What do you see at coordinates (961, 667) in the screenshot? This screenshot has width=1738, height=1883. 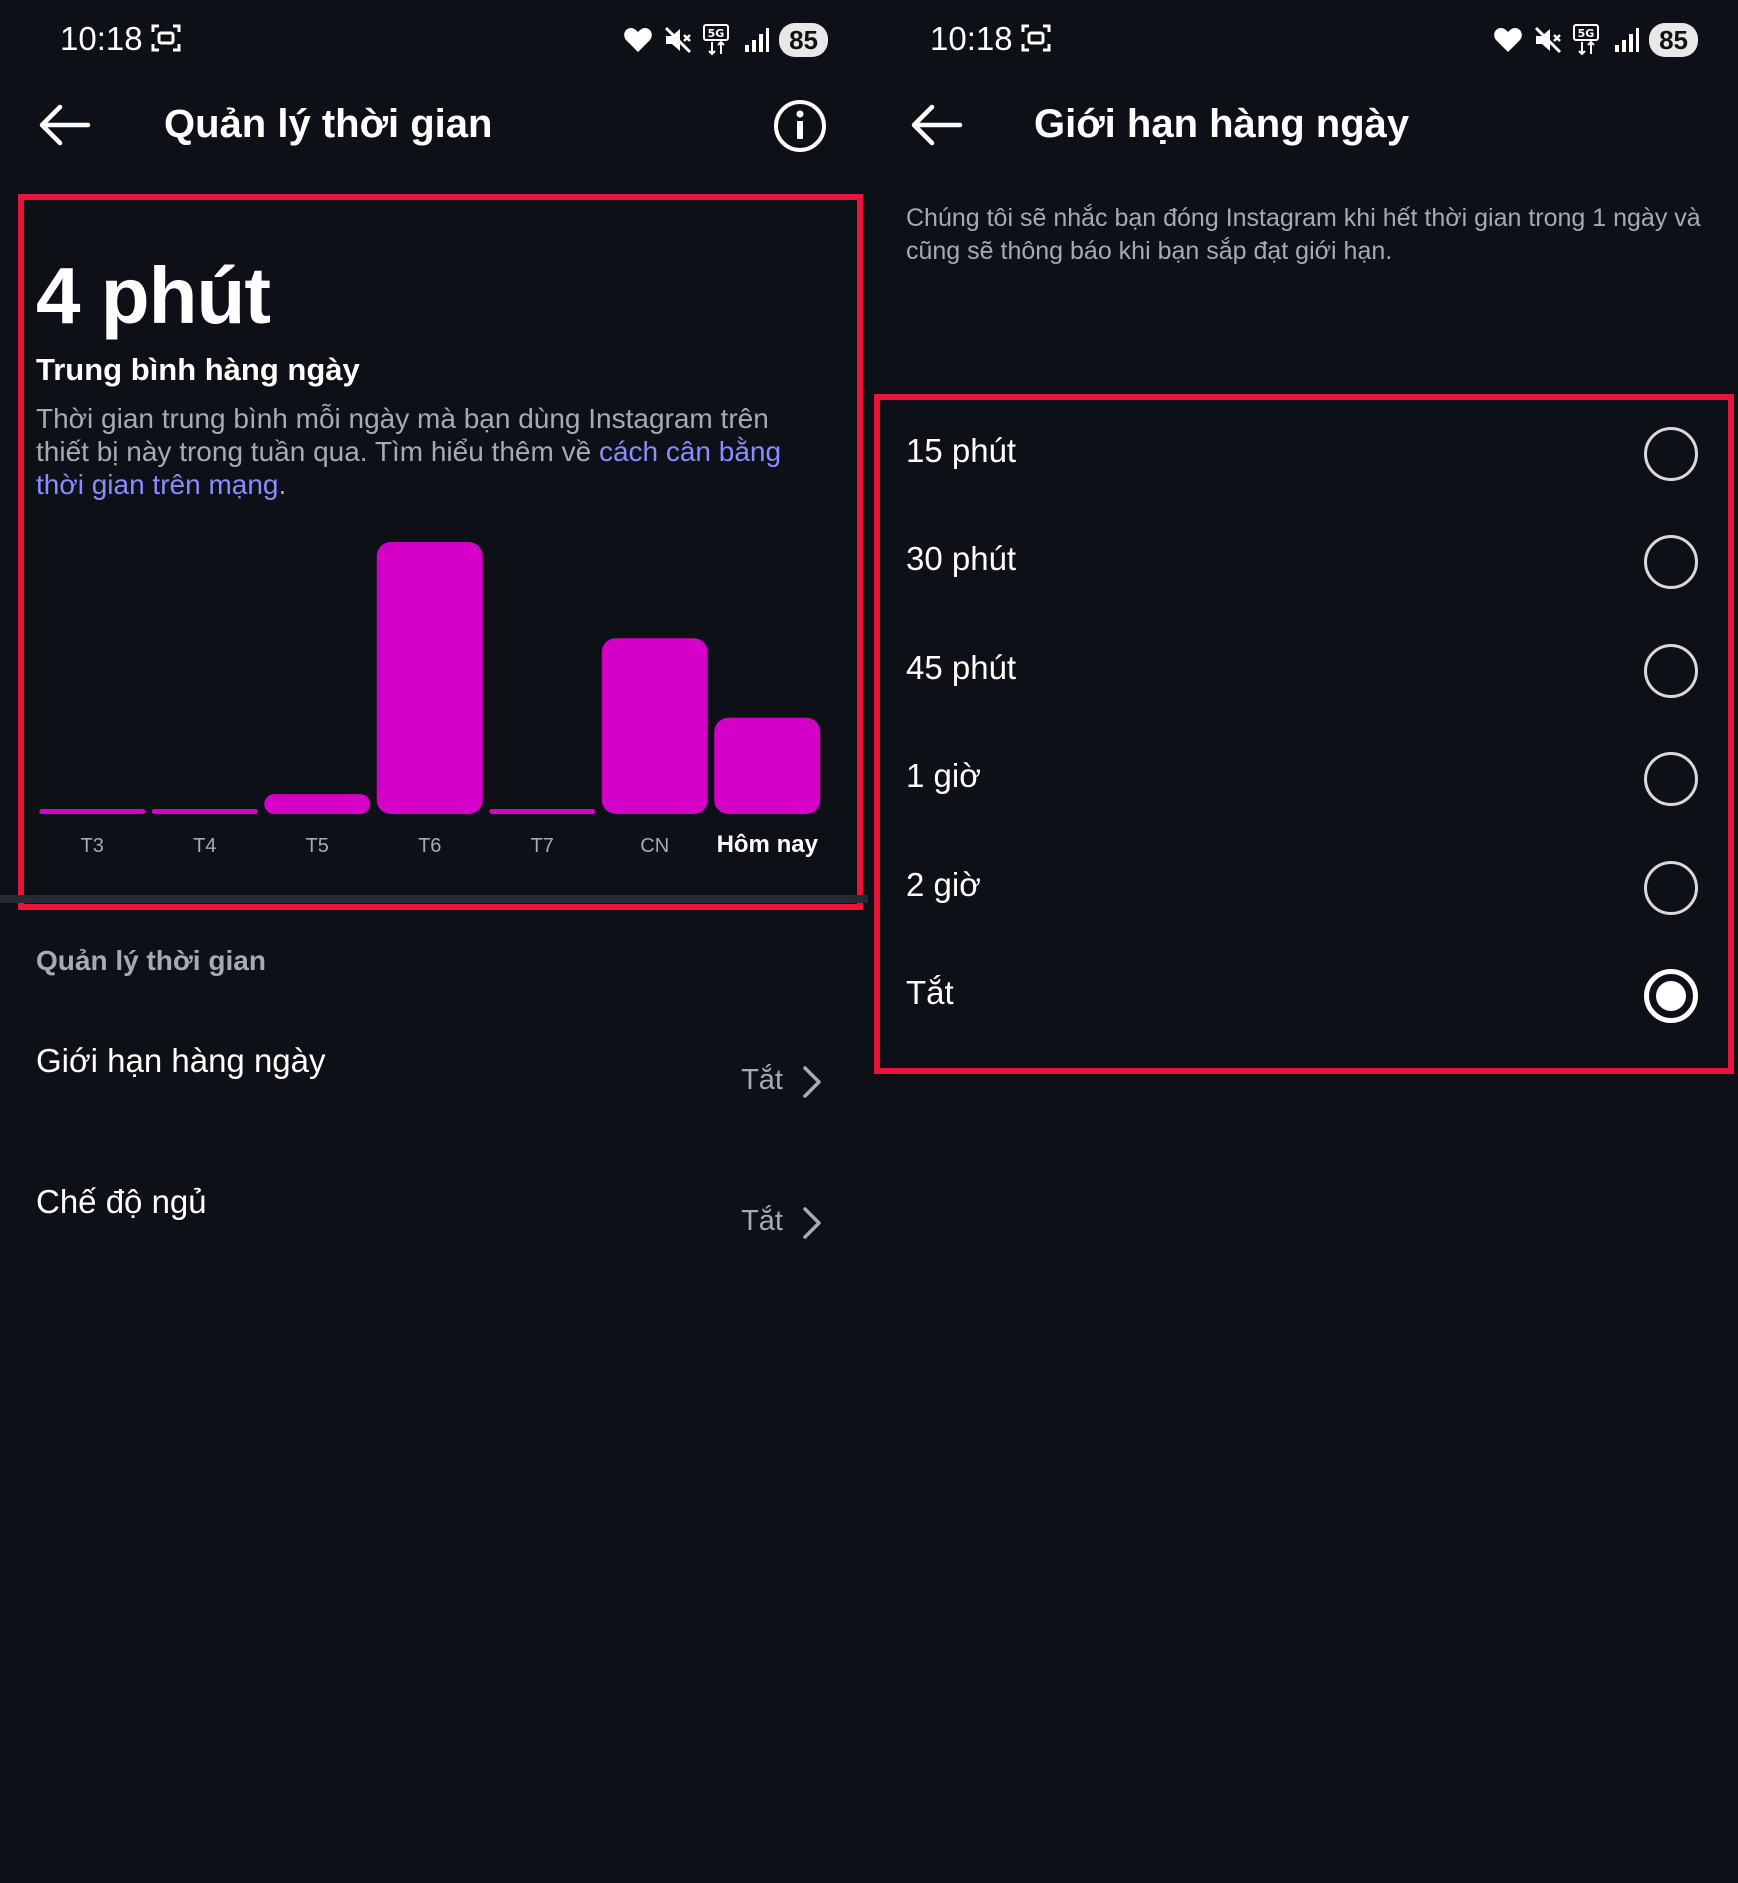 I see `option-label: 45 phút` at bounding box center [961, 667].